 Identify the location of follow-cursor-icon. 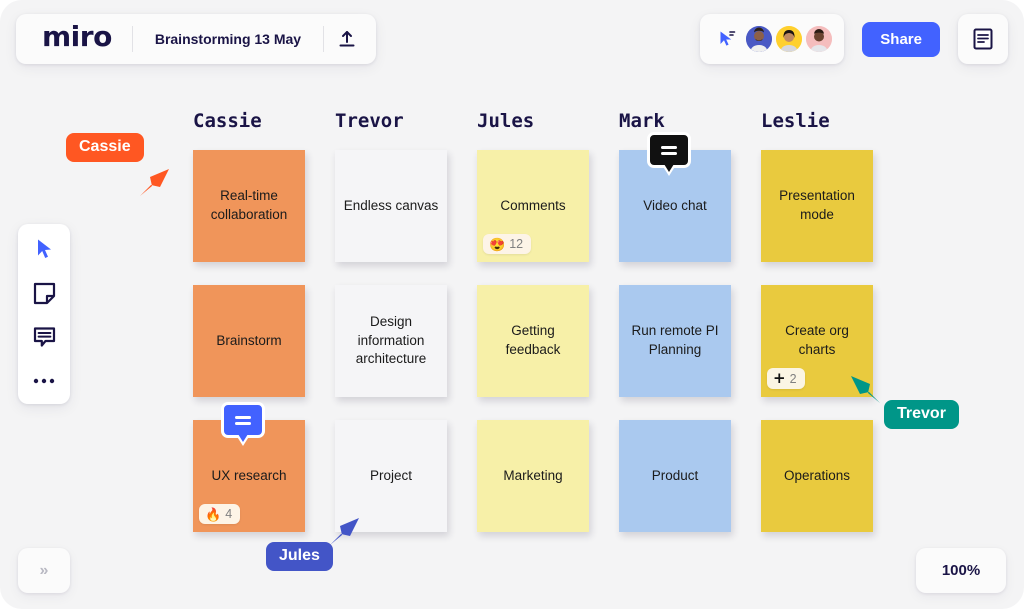
(727, 39).